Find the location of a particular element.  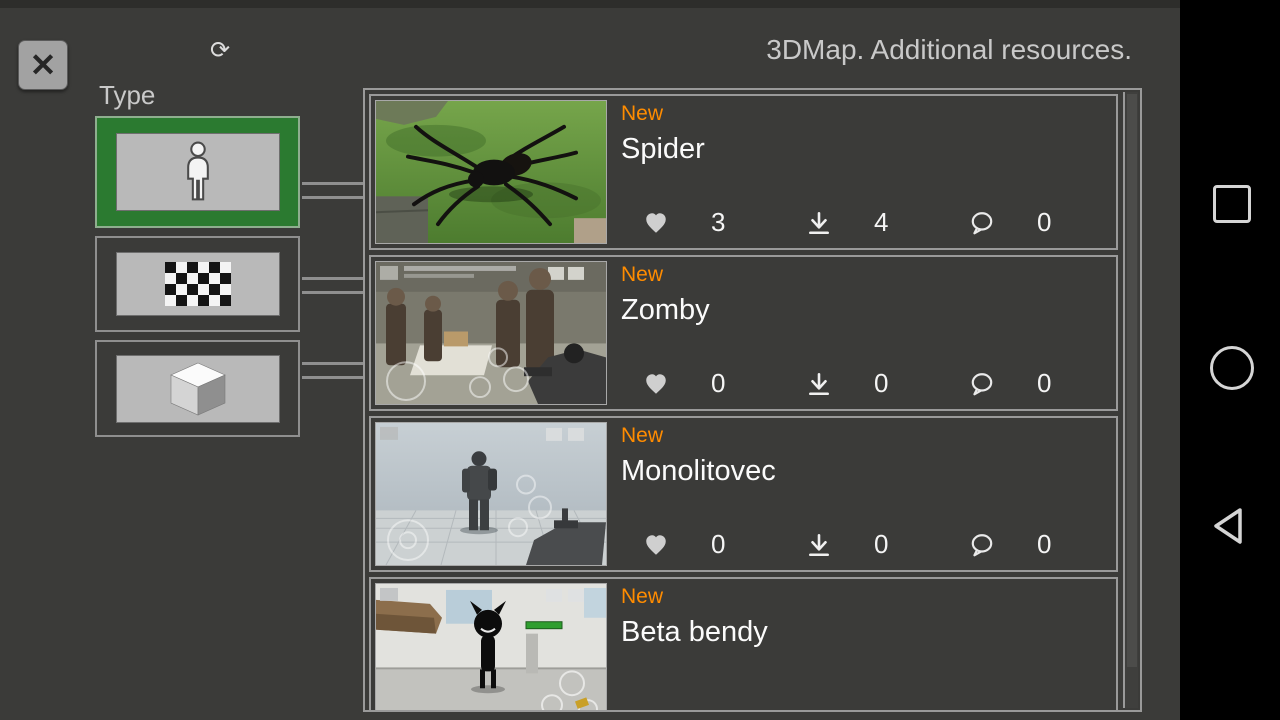

type-filter-textures is located at coordinates (197, 284).